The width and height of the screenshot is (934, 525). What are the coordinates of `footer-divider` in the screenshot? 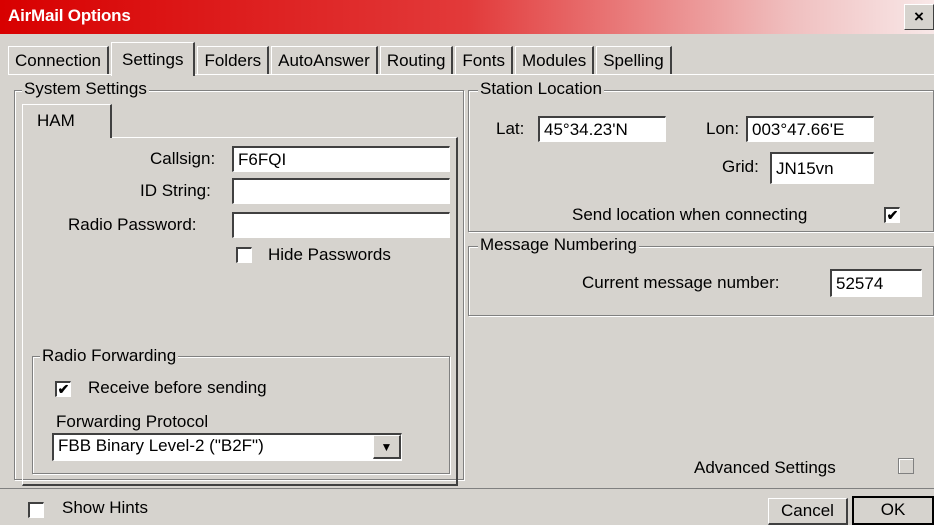 It's located at (467, 488).